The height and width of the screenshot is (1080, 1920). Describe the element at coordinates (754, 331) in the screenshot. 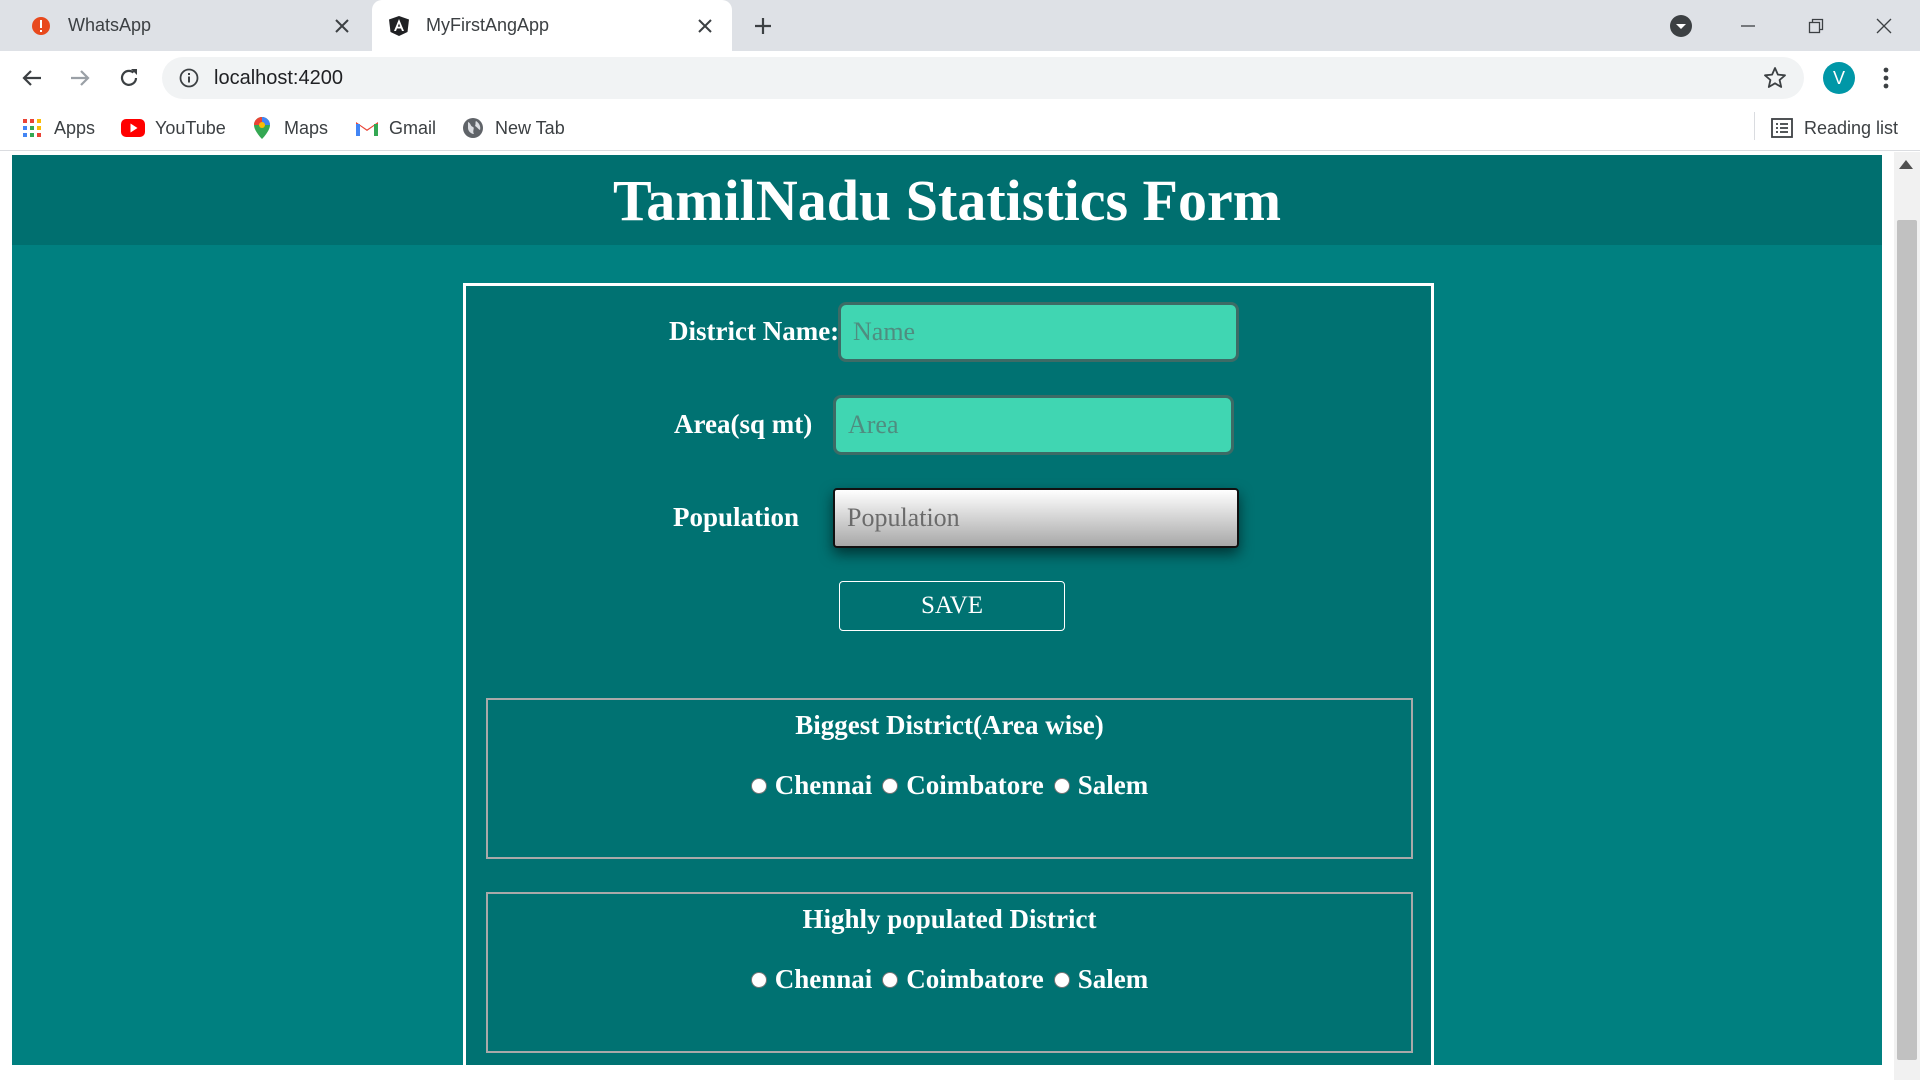

I see `district-name-label: District Name:` at that location.